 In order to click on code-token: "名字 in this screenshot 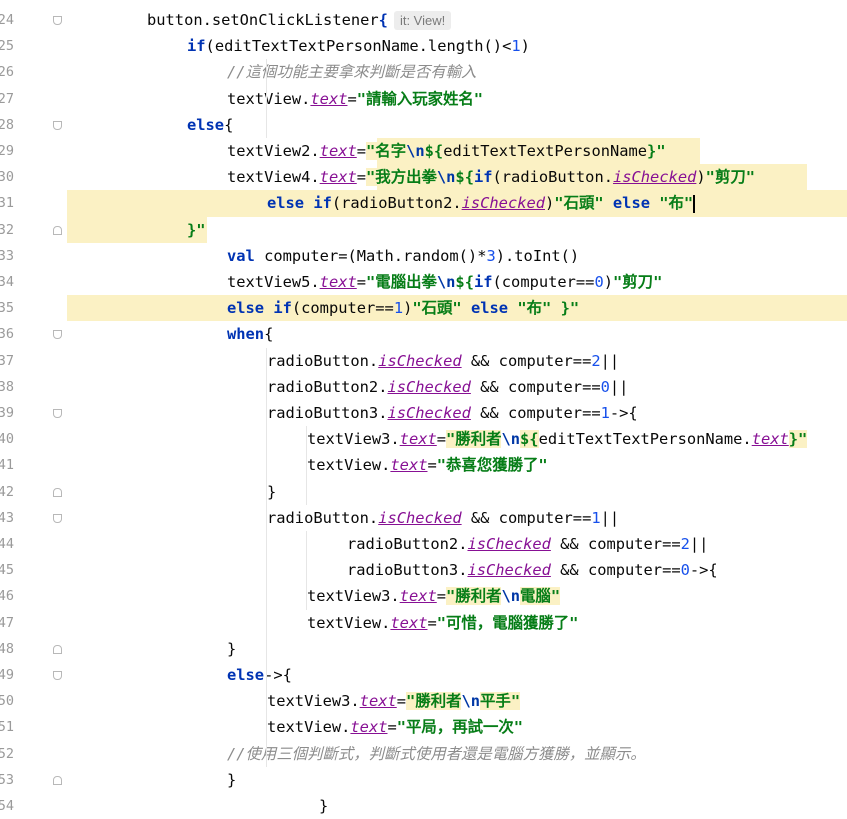, I will do `click(386, 151)`.